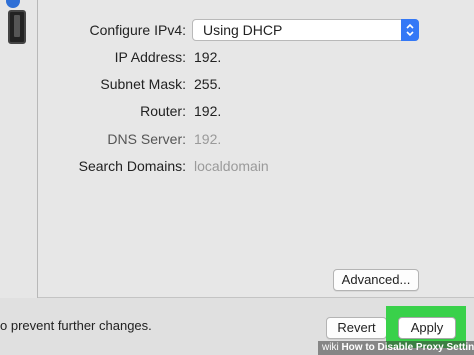  What do you see at coordinates (407, 347) in the screenshot?
I see `watermark-title: How to Disable Proxy Settings` at bounding box center [407, 347].